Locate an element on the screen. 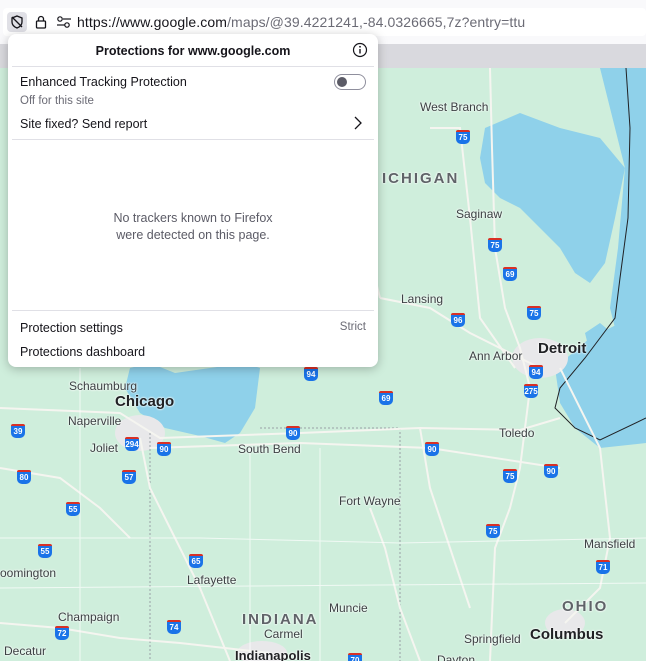 This screenshot has height=661, width=646. city-schaumburg: Schaumburg is located at coordinates (103, 386).